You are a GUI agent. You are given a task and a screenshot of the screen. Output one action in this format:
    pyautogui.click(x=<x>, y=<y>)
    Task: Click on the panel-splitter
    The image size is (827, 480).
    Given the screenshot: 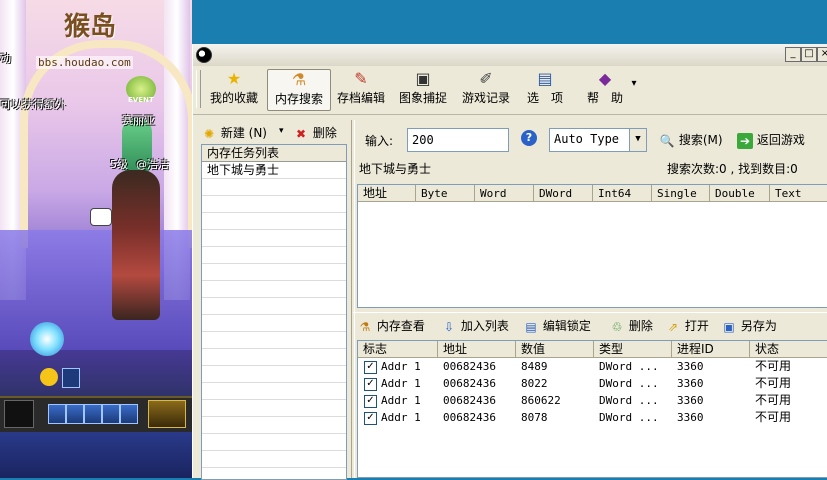 What is the action you would take?
    pyautogui.click(x=353, y=299)
    